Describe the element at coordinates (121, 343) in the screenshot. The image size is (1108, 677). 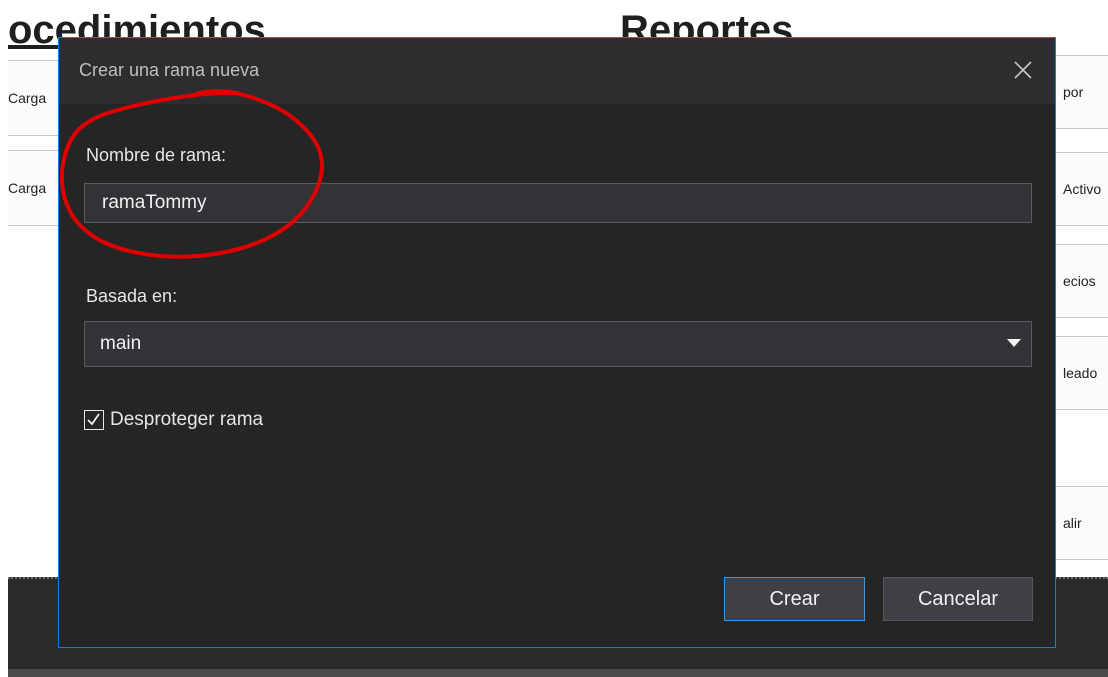
I see `based-on-value: main` at that location.